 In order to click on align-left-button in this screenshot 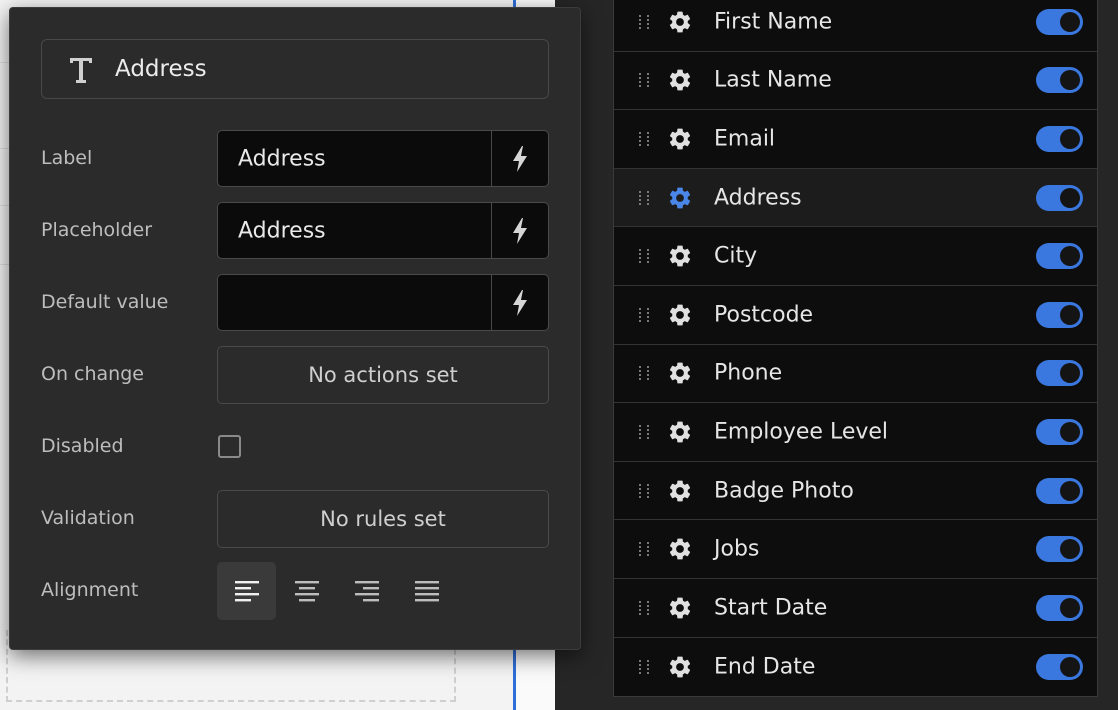, I will do `click(246, 591)`.